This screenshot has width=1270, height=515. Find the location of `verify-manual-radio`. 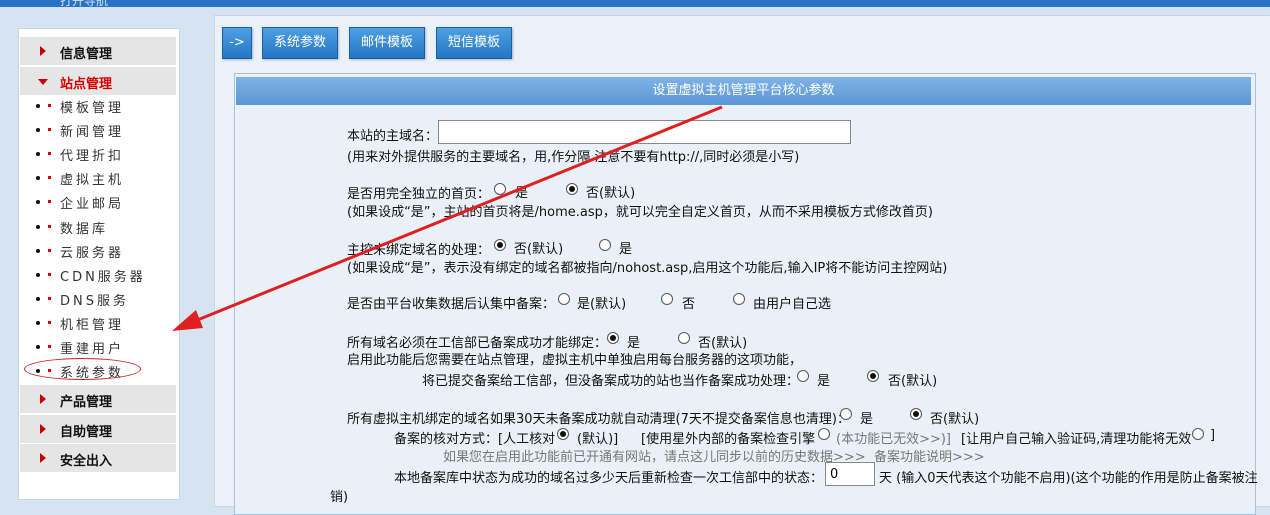

verify-manual-radio is located at coordinates (563, 434).